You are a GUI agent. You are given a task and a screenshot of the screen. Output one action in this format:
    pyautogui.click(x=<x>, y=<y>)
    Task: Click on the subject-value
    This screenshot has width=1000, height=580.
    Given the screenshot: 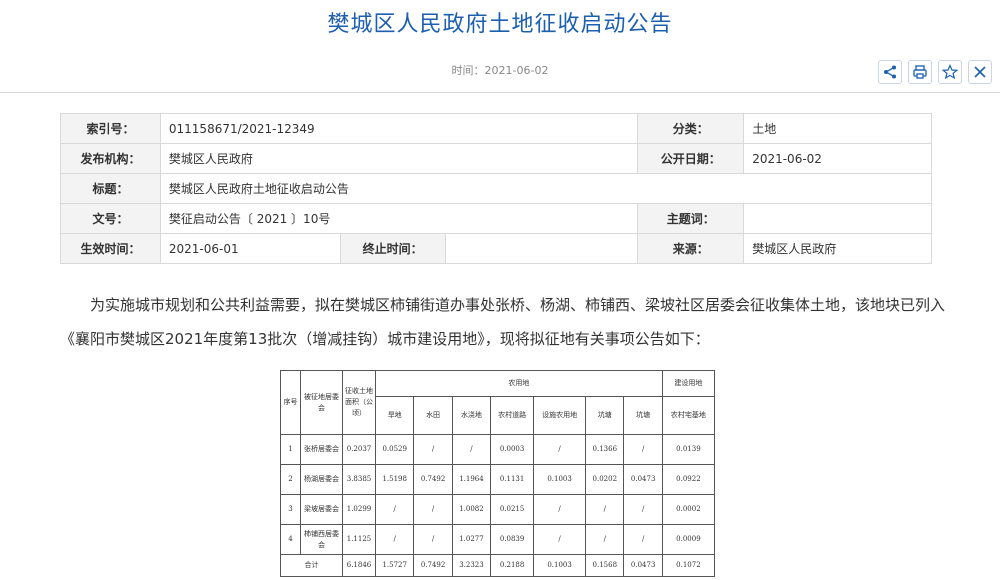 What is the action you would take?
    pyautogui.click(x=837, y=218)
    